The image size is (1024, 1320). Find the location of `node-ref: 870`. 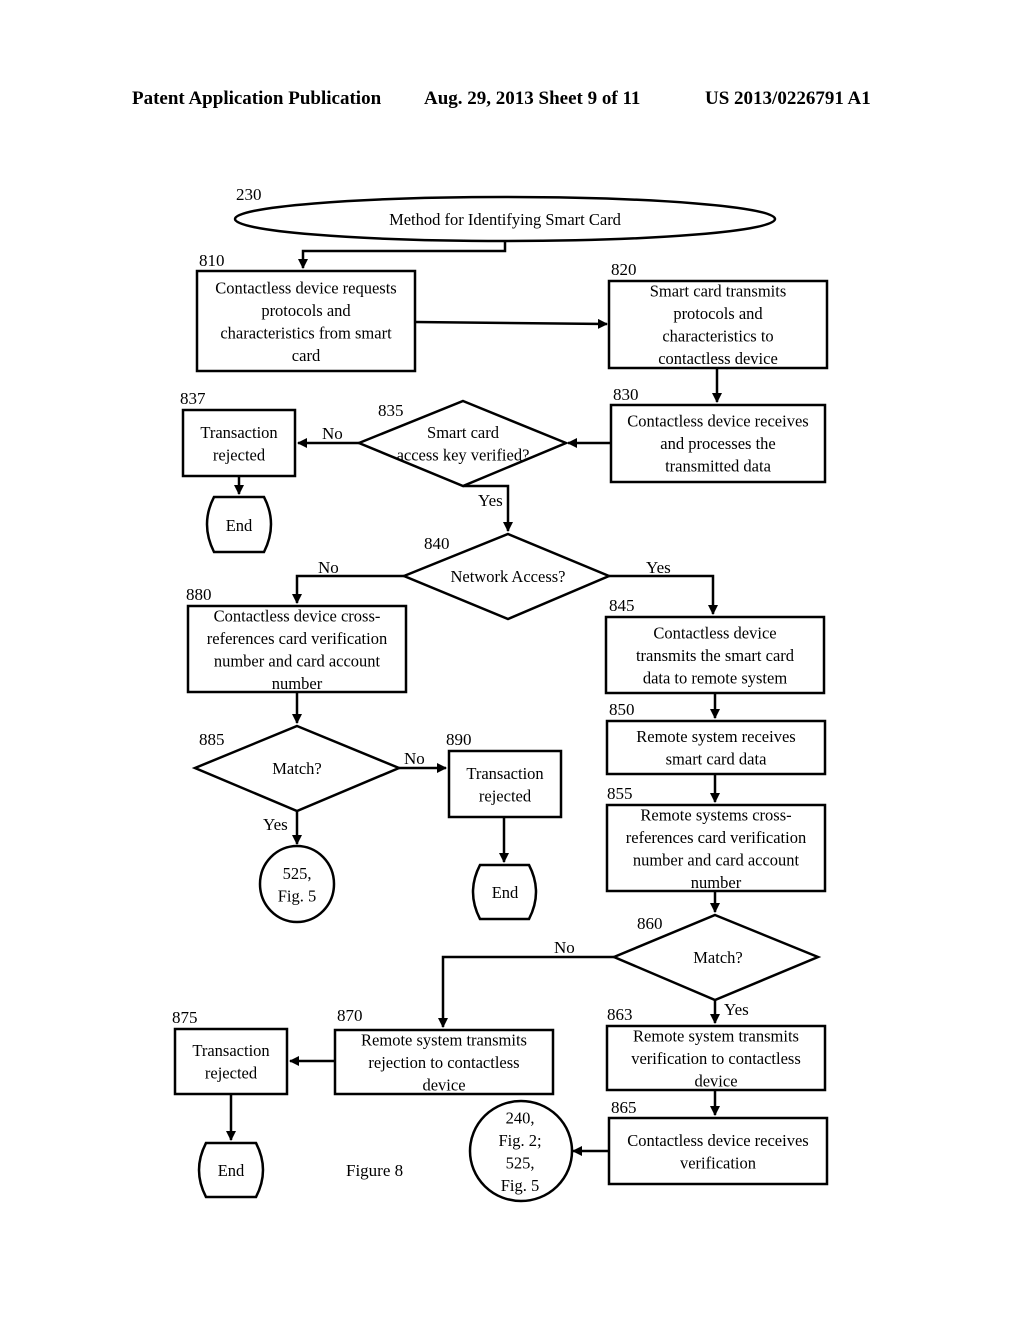

node-ref: 870 is located at coordinates (350, 1015).